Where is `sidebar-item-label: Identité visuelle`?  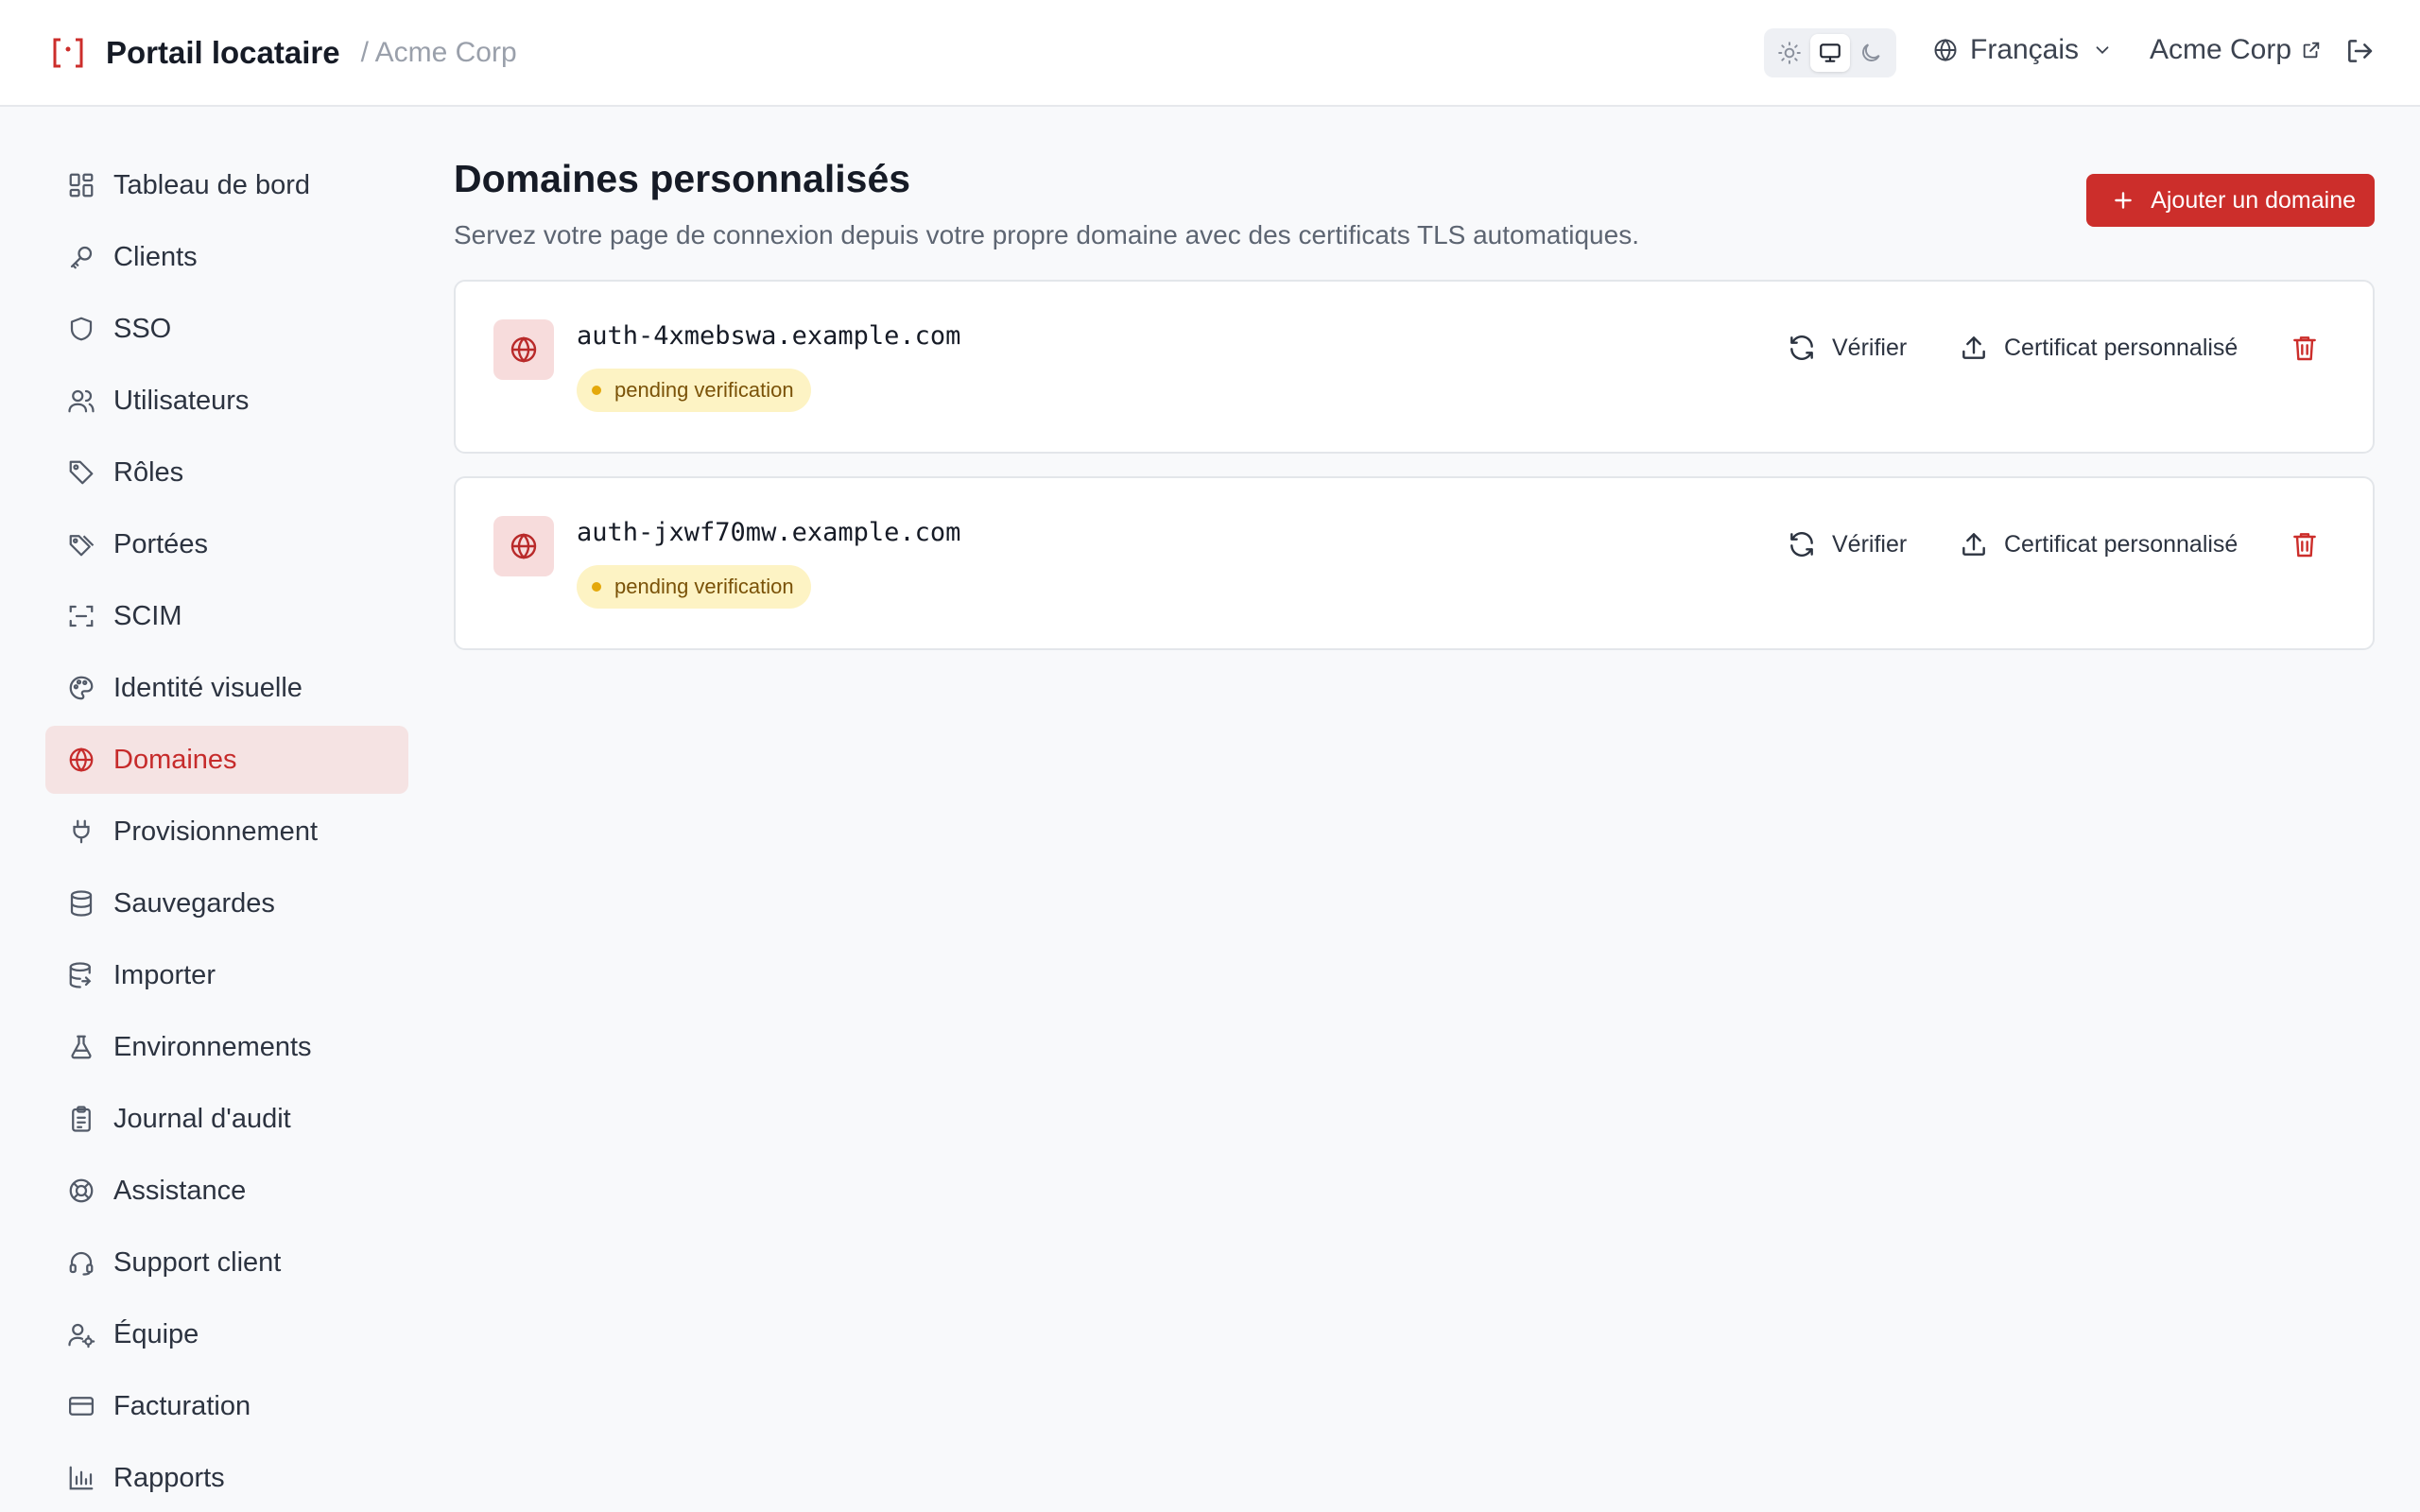
sidebar-item-label: Identité visuelle is located at coordinates (207, 687).